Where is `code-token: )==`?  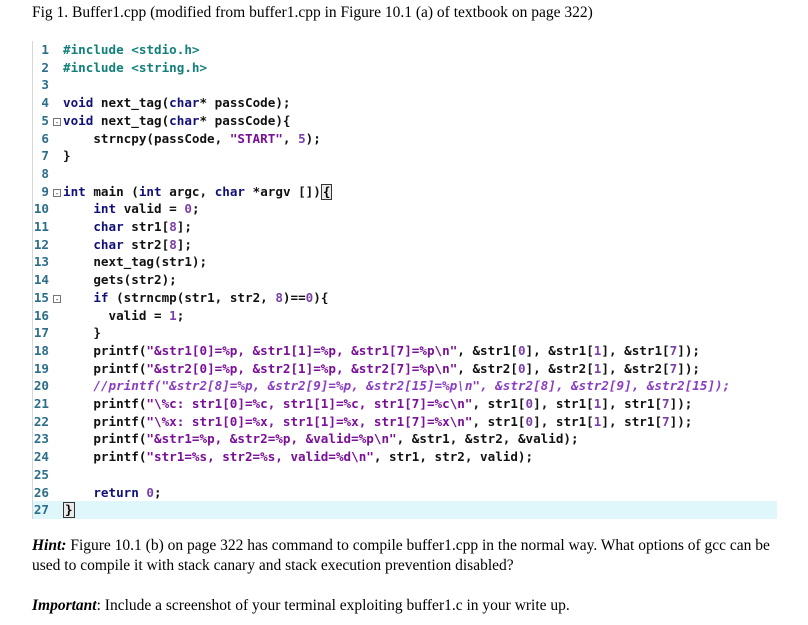 code-token: )== is located at coordinates (294, 297).